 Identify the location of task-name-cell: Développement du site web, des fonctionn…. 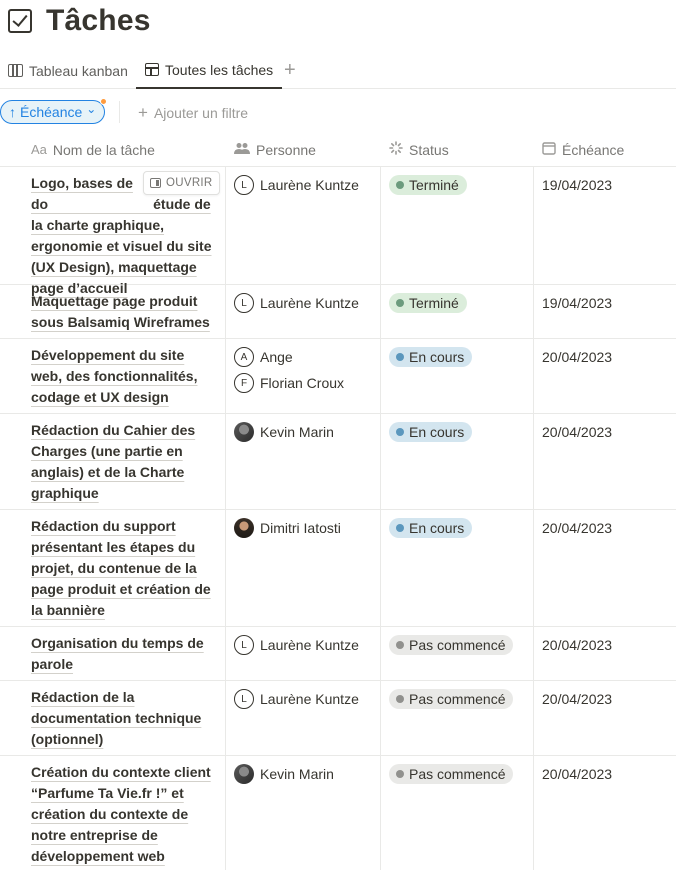
(125, 376).